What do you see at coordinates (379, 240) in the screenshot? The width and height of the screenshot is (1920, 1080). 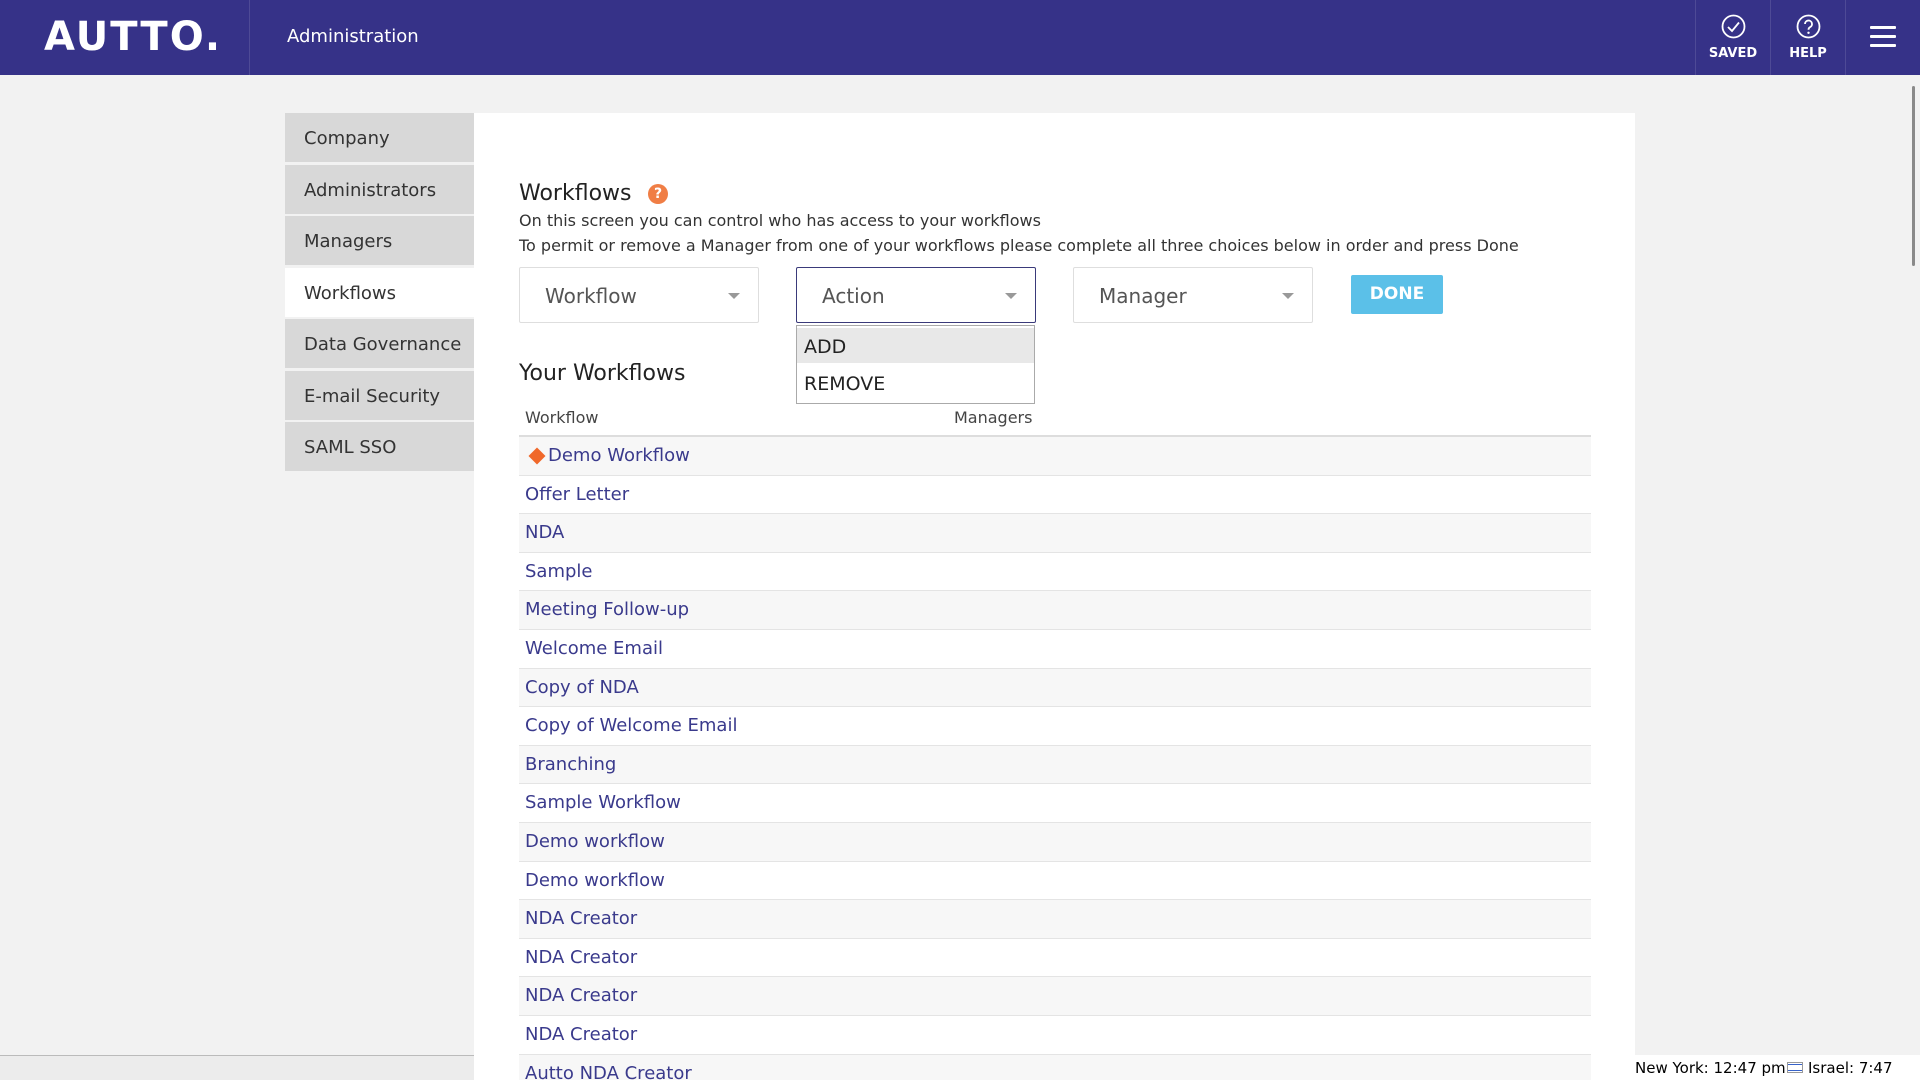 I see `sidebar-item-managers: Managers` at bounding box center [379, 240].